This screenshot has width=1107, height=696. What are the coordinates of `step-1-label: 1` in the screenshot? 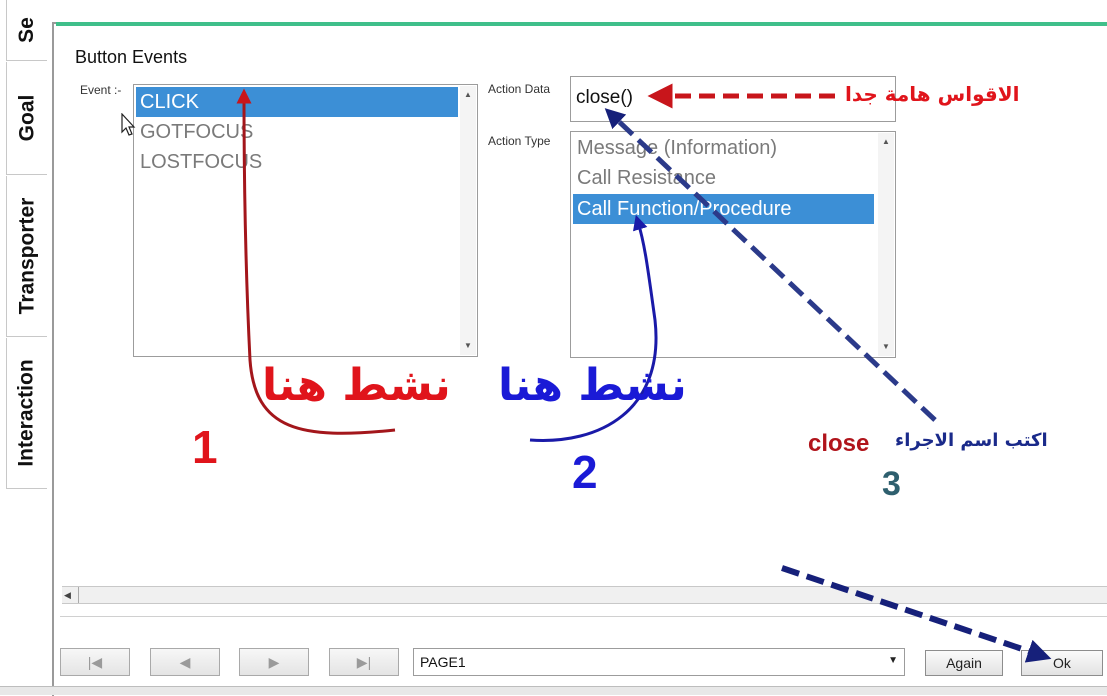 It's located at (205, 447).